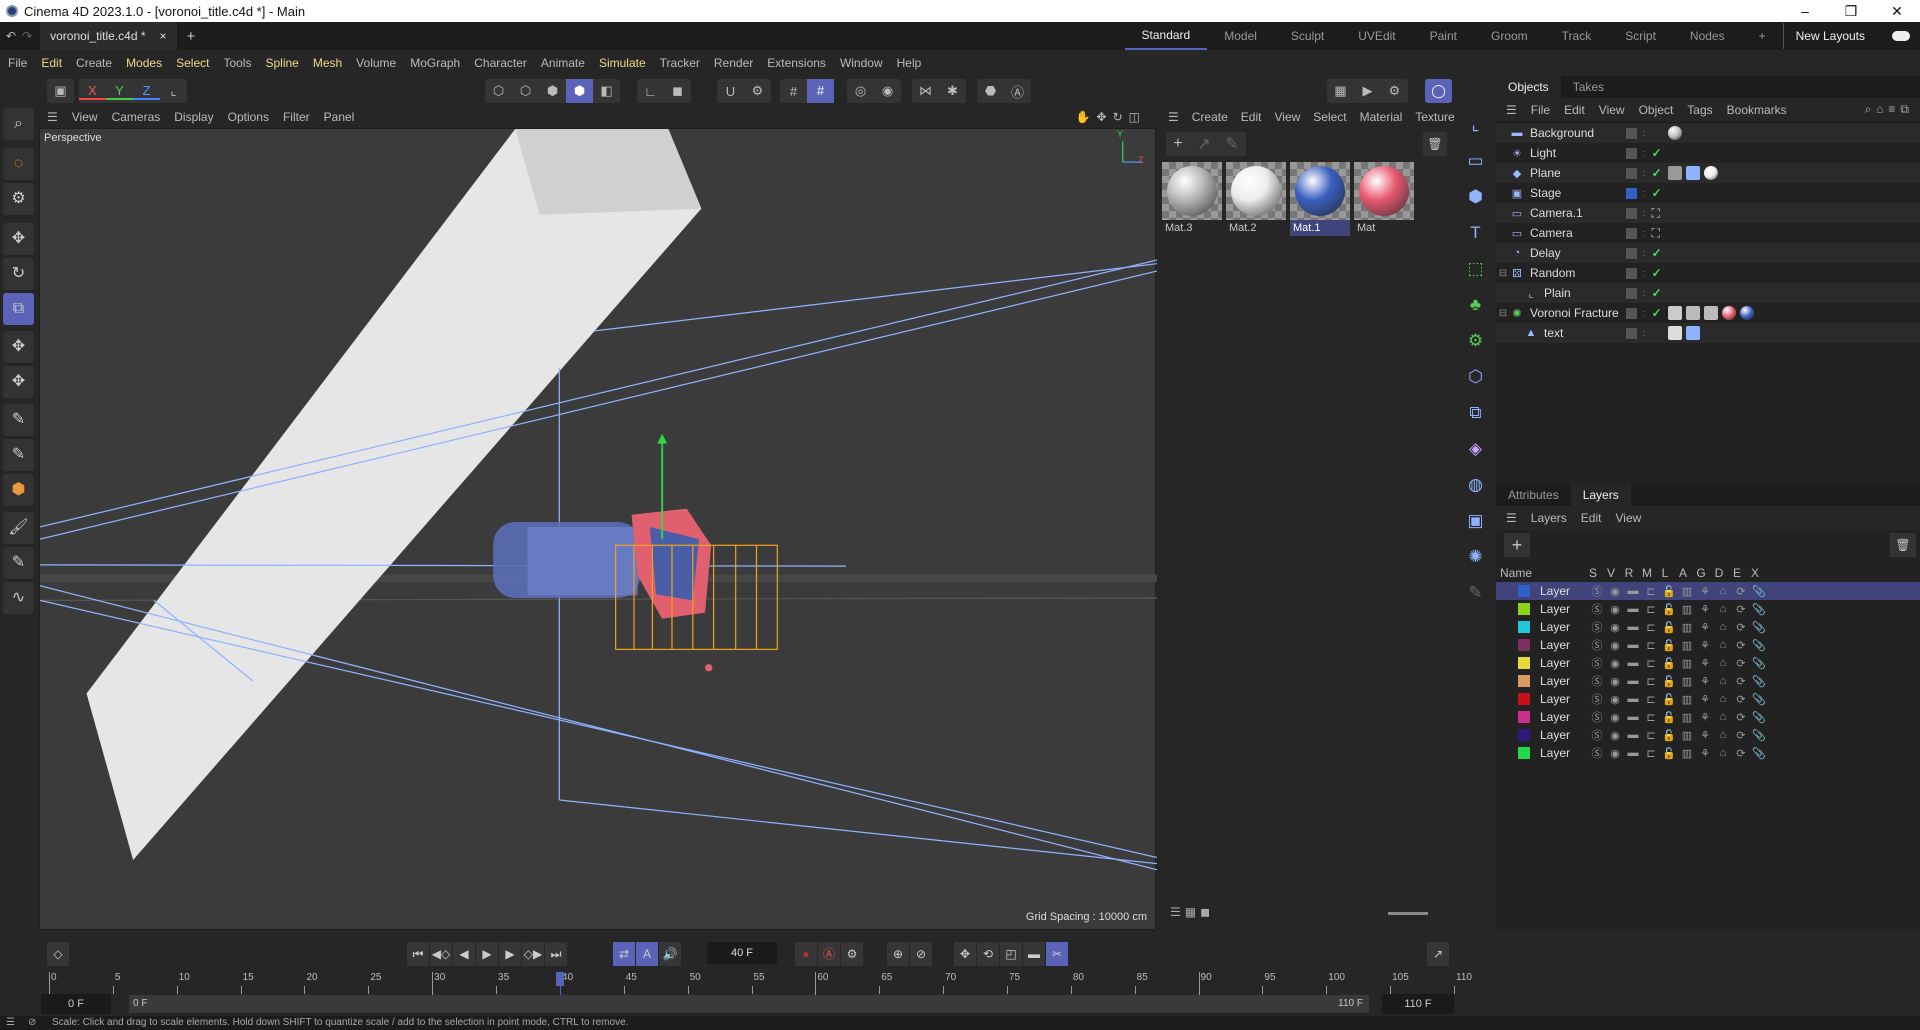  Describe the element at coordinates (18, 420) in the screenshot. I see `spline-pen-icon: ✎` at that location.